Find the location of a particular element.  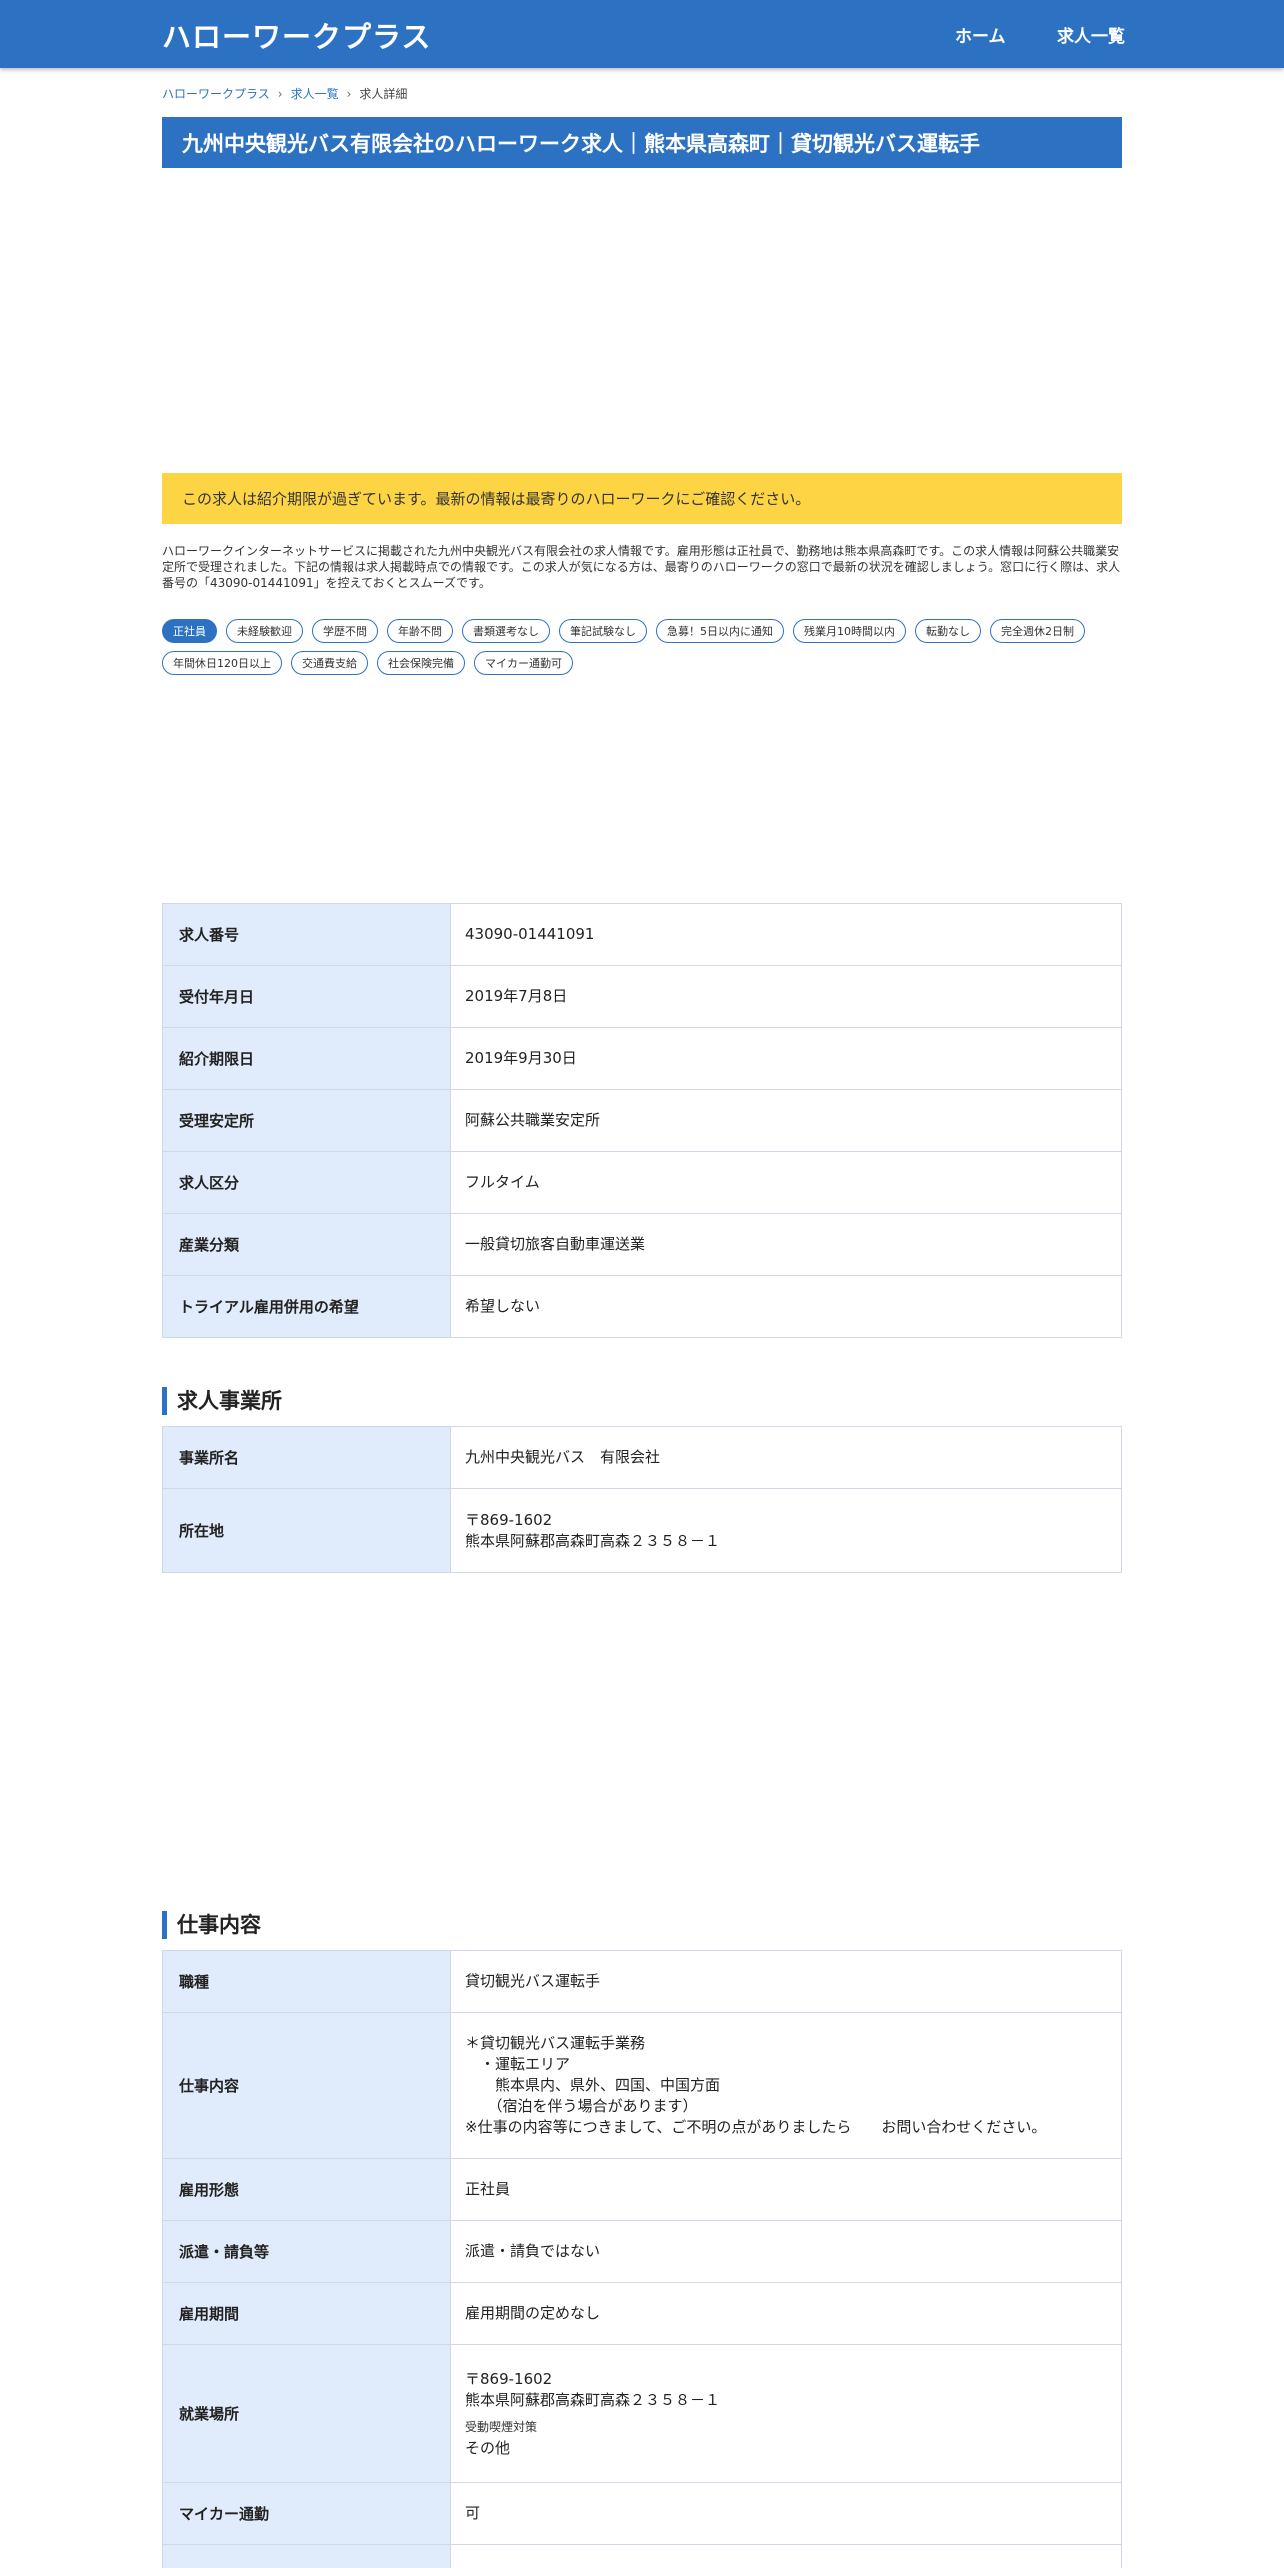

breadcrumb-home: ハローワークプラス is located at coordinates (216, 93).